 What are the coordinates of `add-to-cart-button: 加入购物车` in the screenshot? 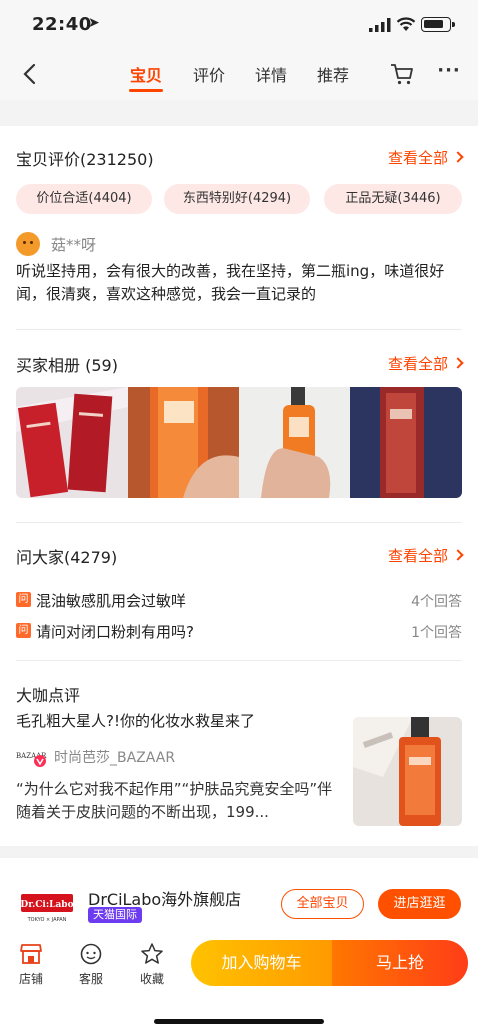 It's located at (261, 963).